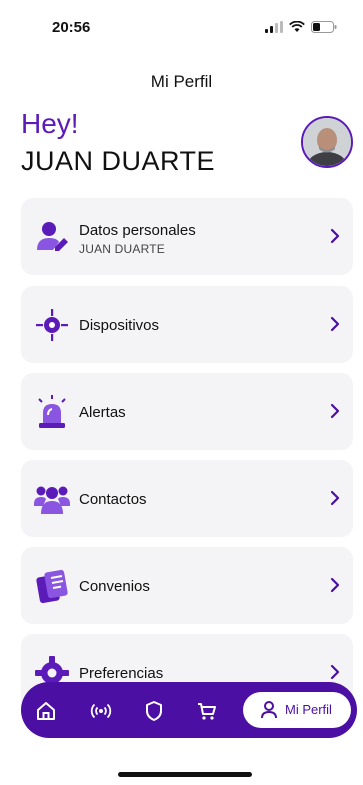  I want to click on avatar, so click(327, 142).